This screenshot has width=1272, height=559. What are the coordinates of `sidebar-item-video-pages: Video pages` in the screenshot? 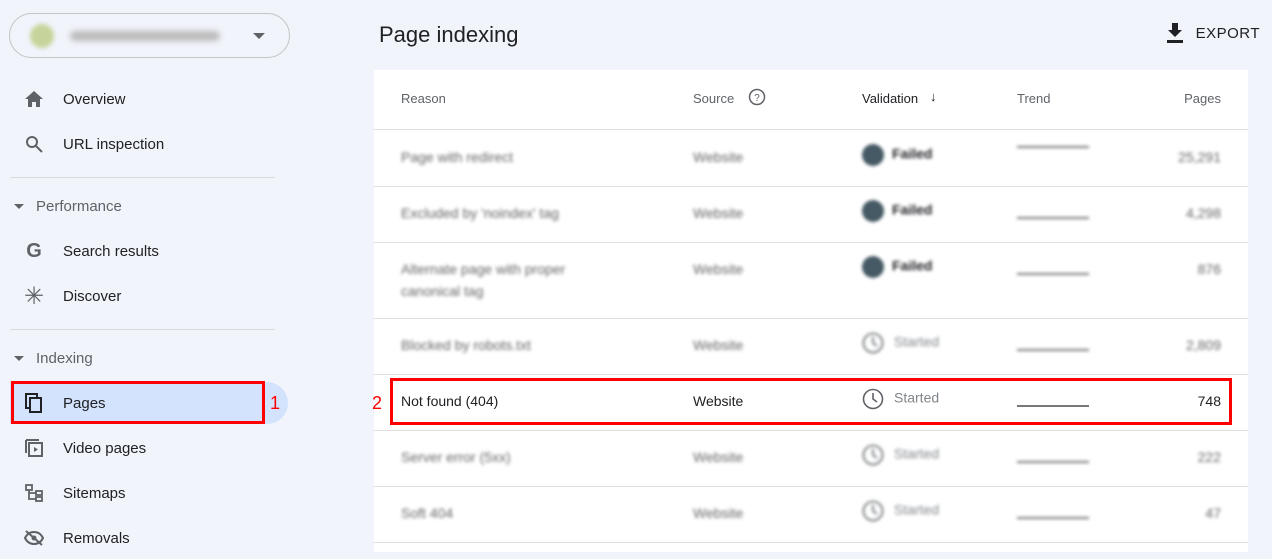 It's located at (145, 448).